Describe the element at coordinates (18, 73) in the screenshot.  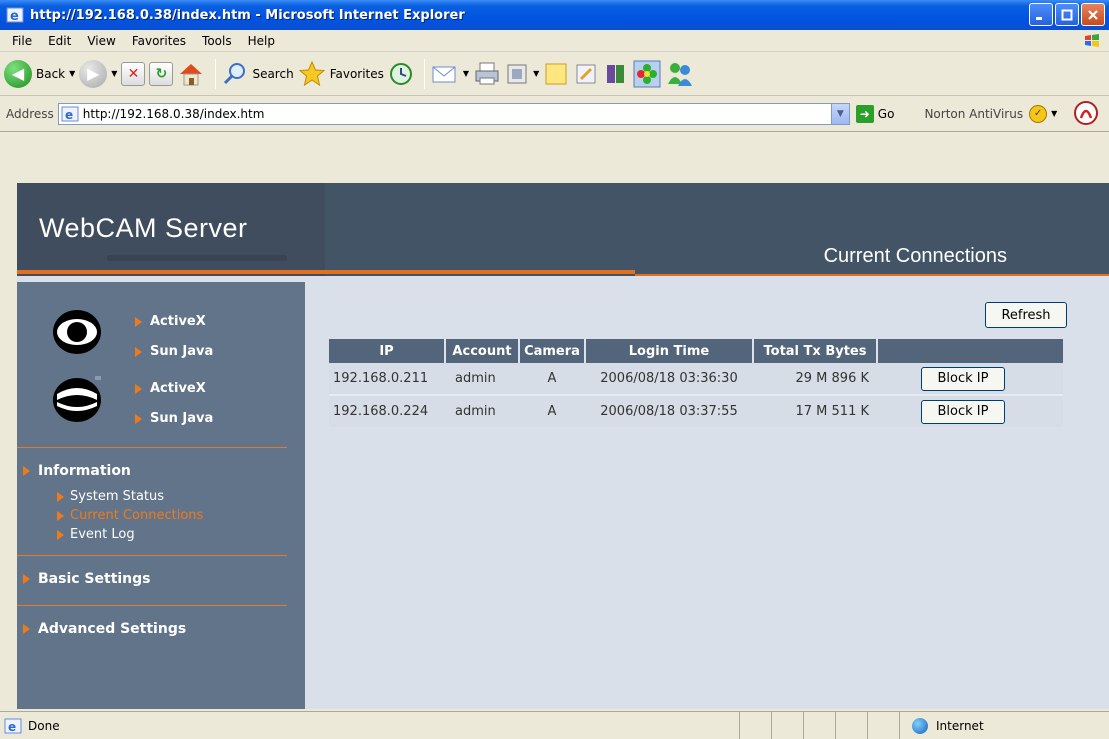
I see `back-arrow-icon: ◀` at that location.